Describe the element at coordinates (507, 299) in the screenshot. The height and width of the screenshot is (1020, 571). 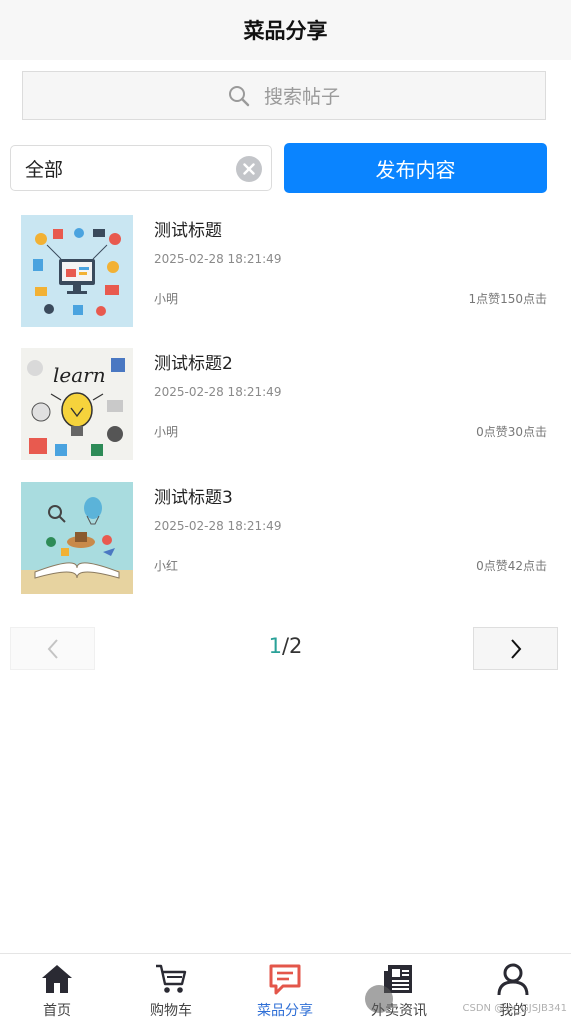
I see `post-stats: 1点赞150点击` at that location.